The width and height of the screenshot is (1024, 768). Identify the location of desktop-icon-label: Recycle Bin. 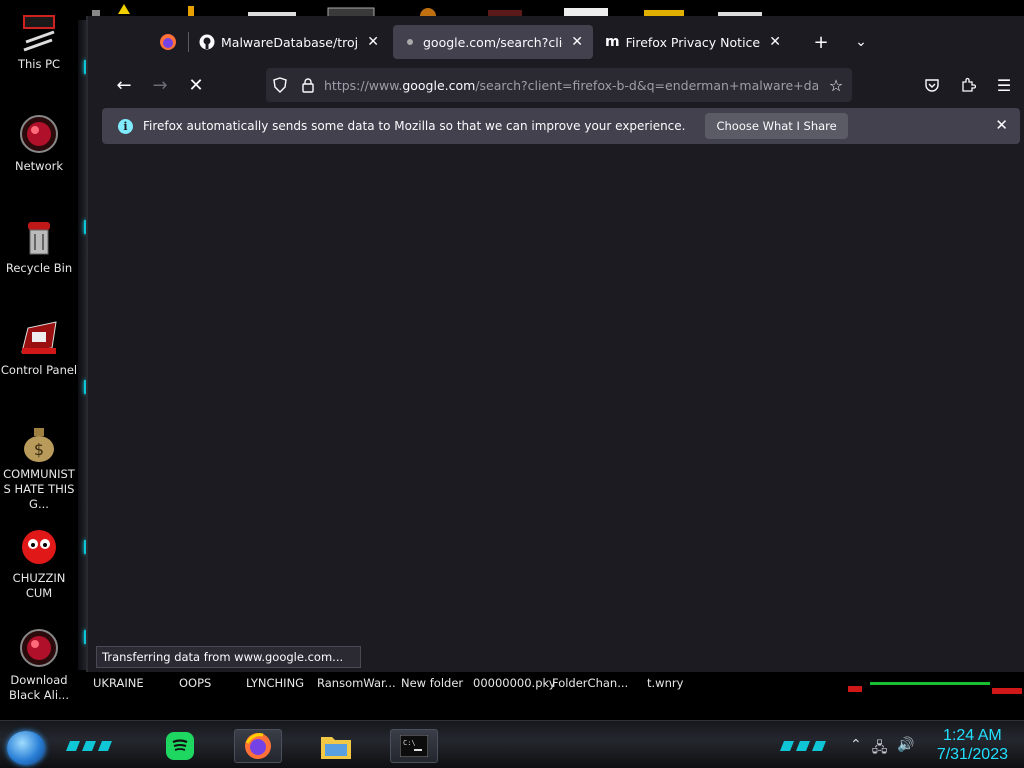
(39, 268).